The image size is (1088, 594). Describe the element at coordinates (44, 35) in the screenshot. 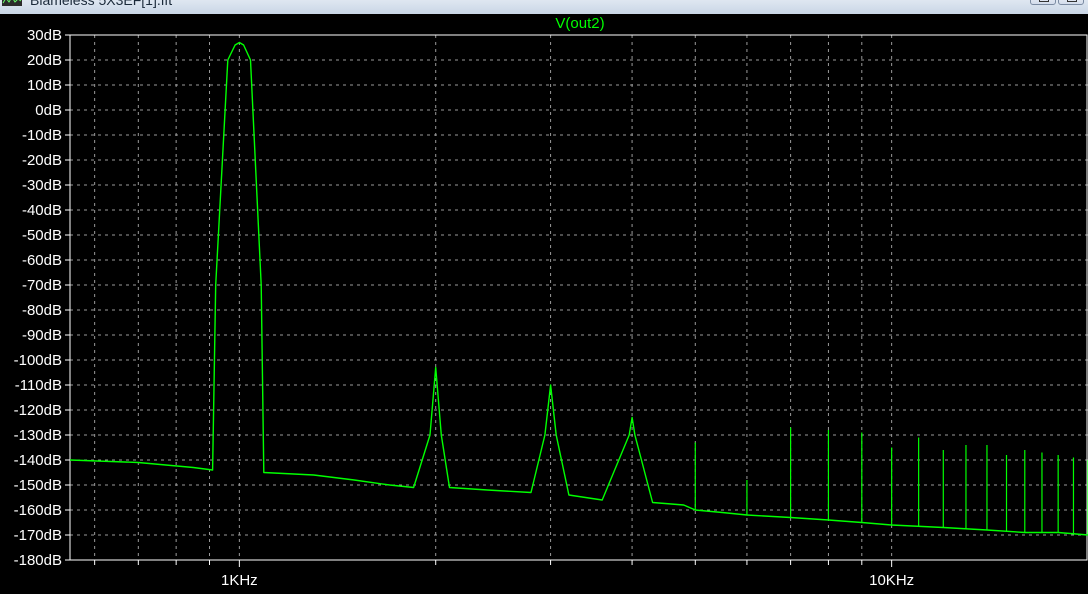

I see `y-tick-label: 30dB` at that location.